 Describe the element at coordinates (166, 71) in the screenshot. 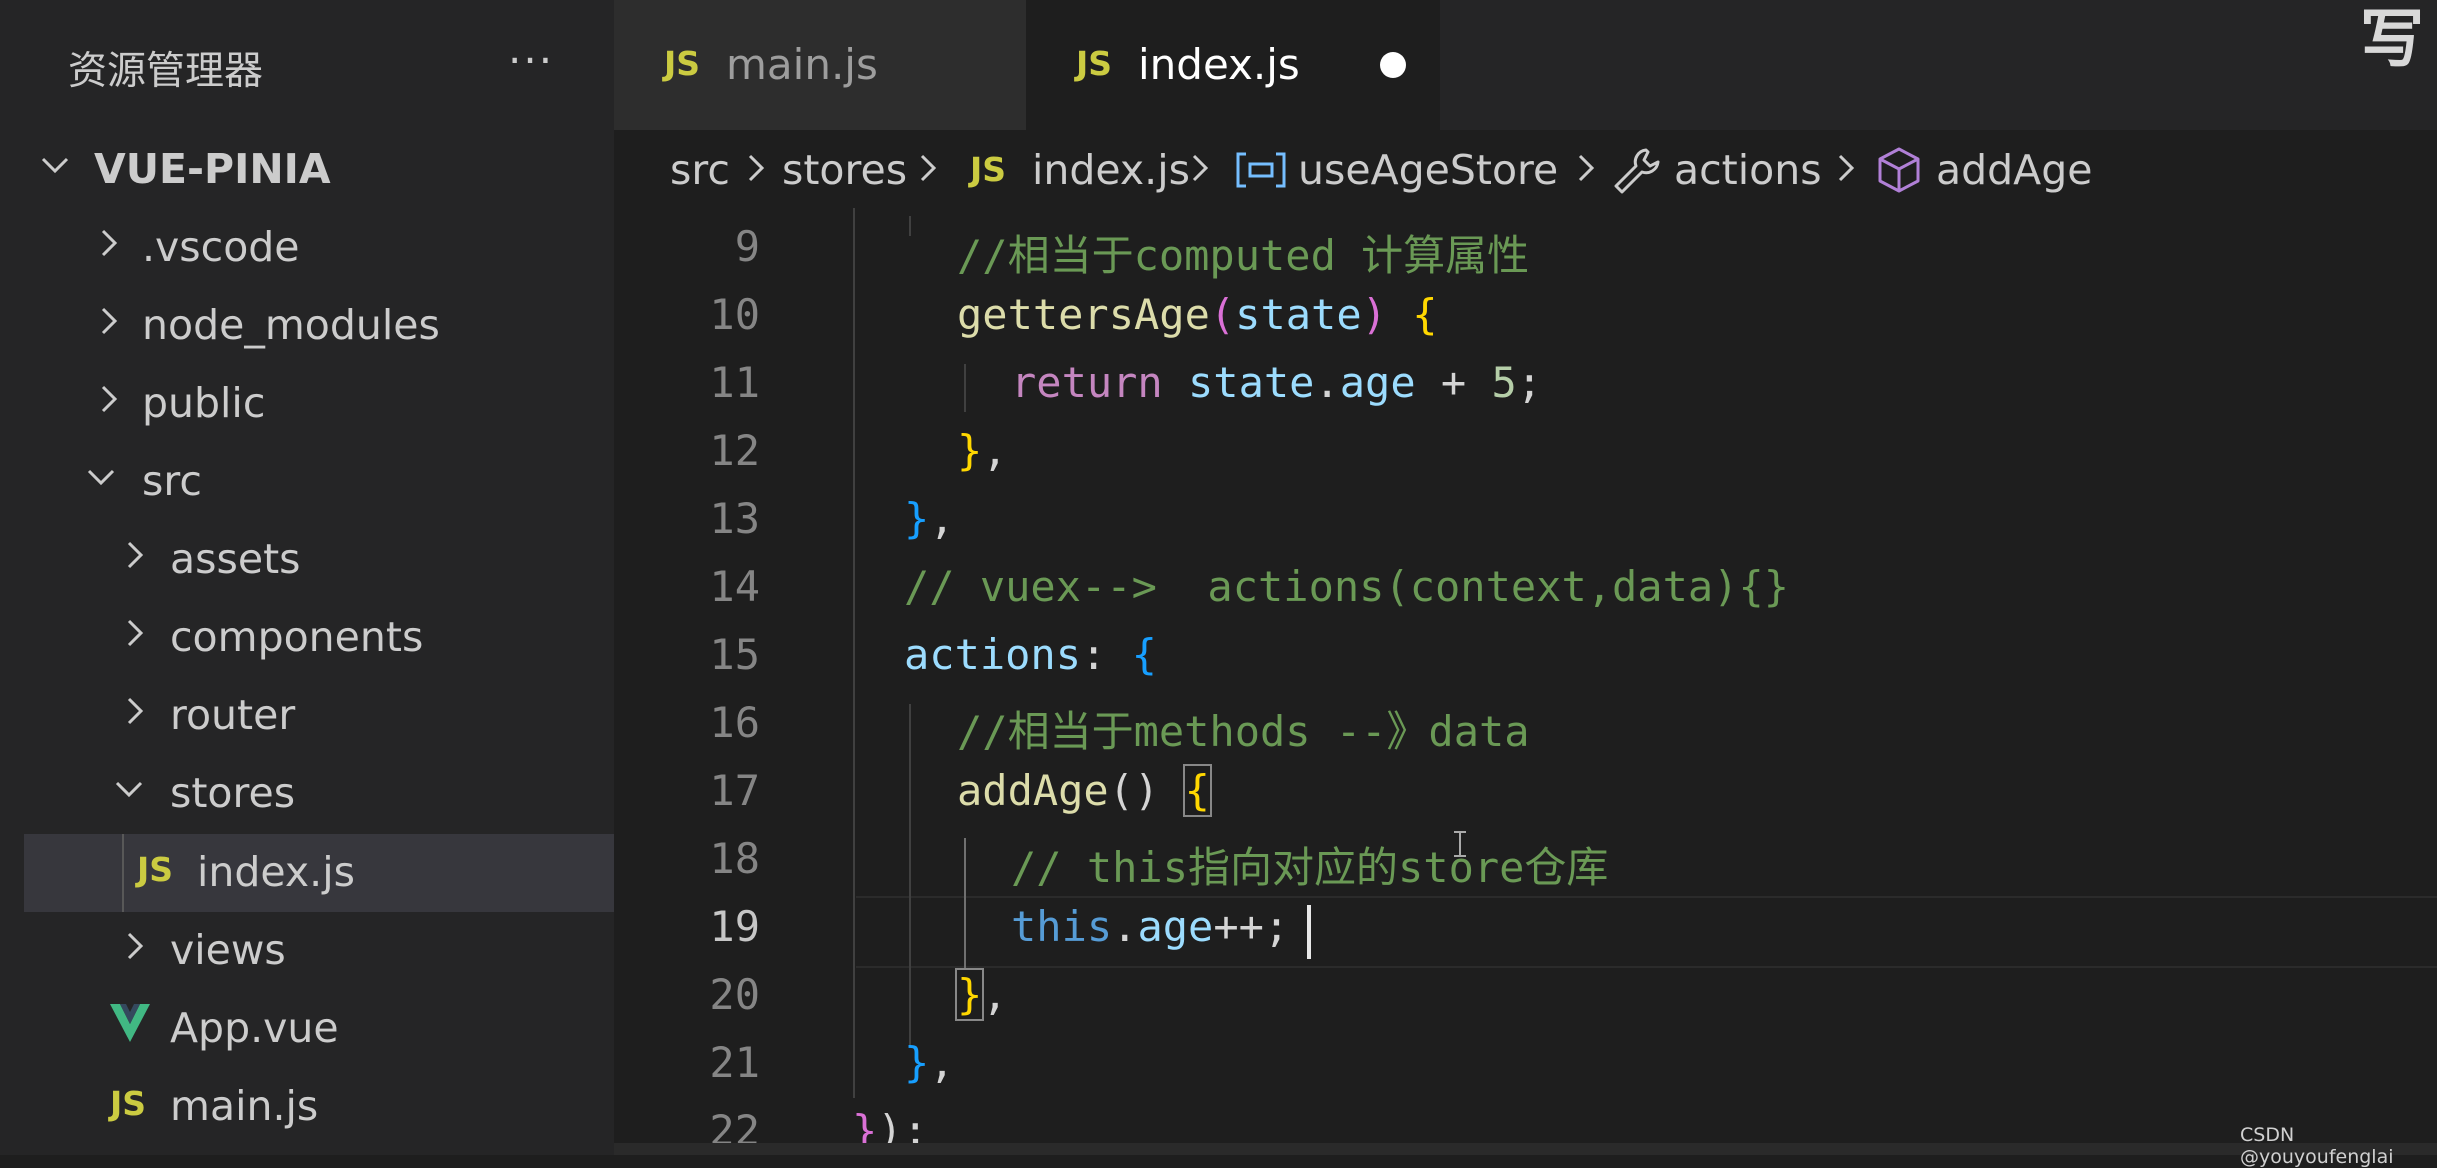

I see `explorer-title: 资源管理器` at that location.